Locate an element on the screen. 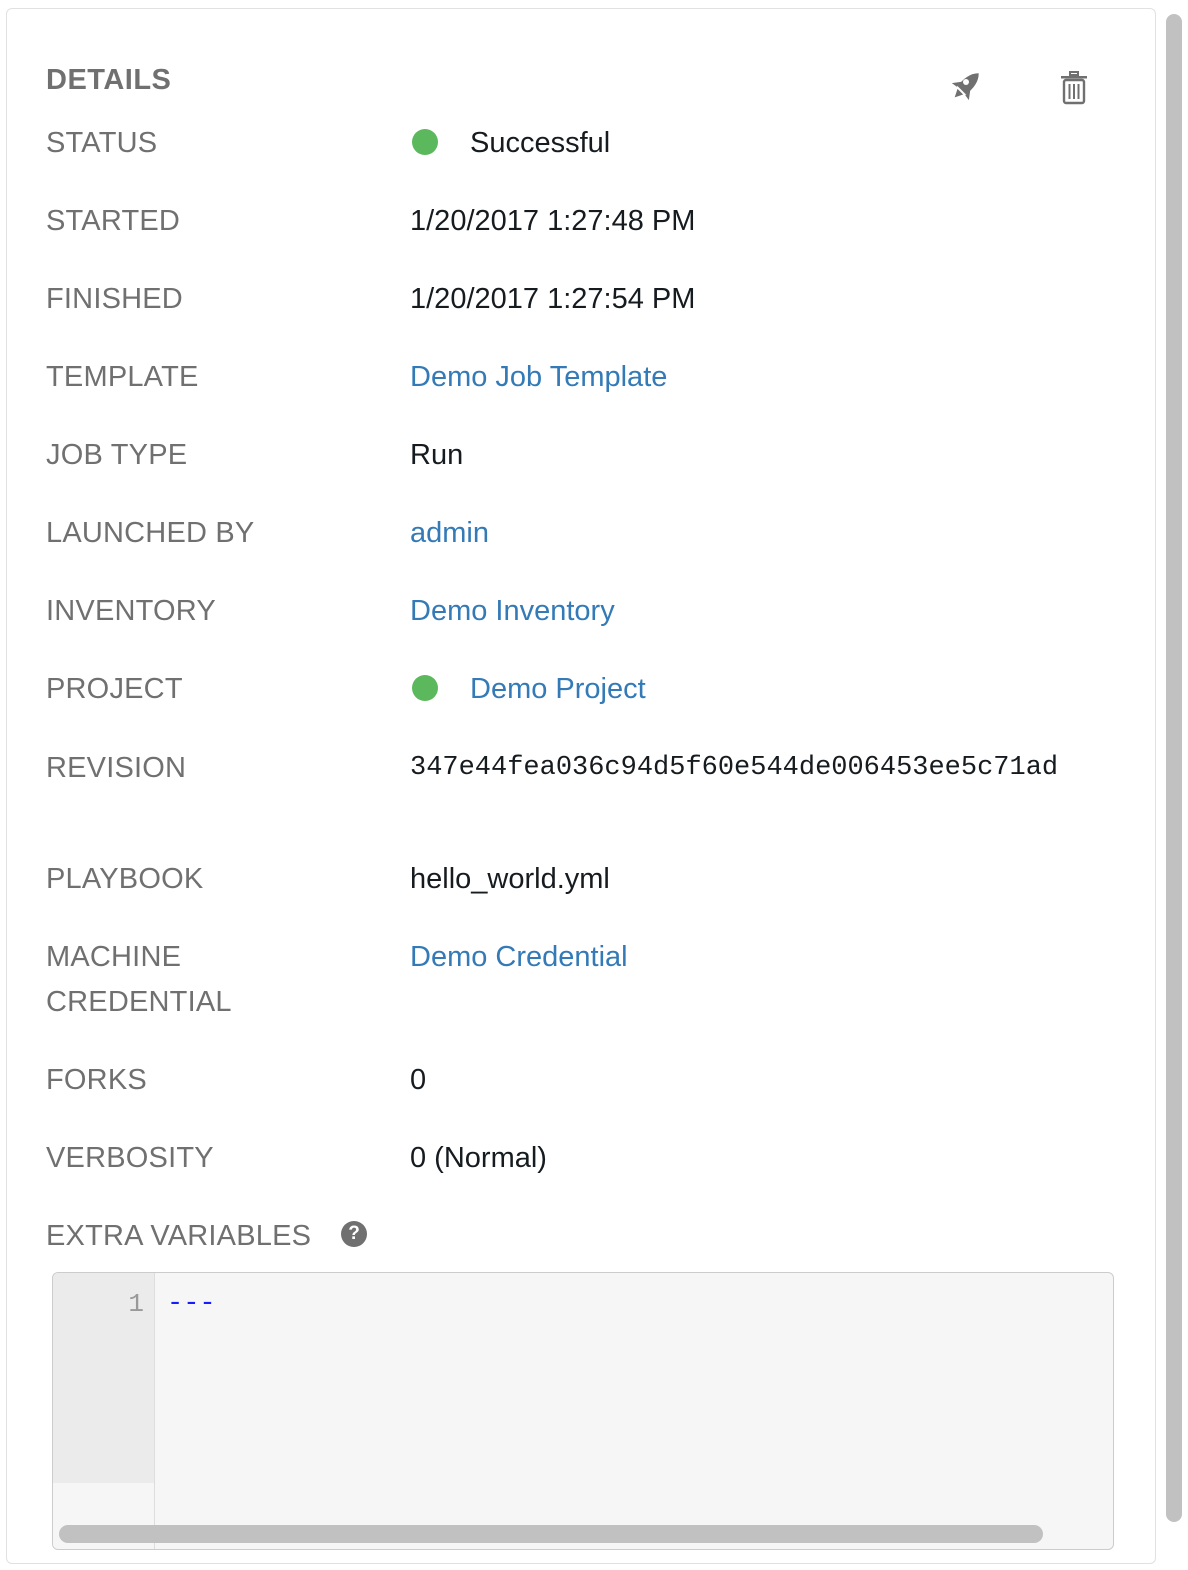 Image resolution: width=1188 pixels, height=1570 pixels. status-value: Successful is located at coordinates (760, 143).